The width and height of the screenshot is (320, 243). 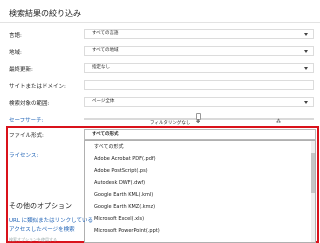 What do you see at coordinates (33, 239) in the screenshot?
I see `search-options-faint-text: 検索オプションを使用する` at bounding box center [33, 239].